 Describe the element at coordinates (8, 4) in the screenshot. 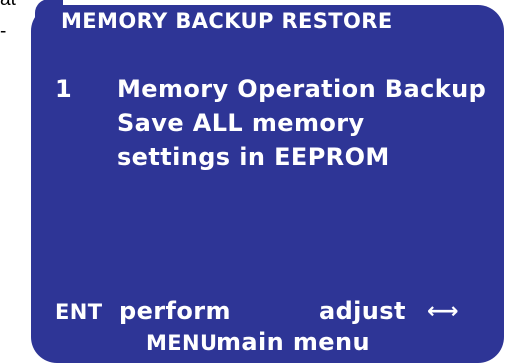

I see `stray-text-fragment: at` at that location.